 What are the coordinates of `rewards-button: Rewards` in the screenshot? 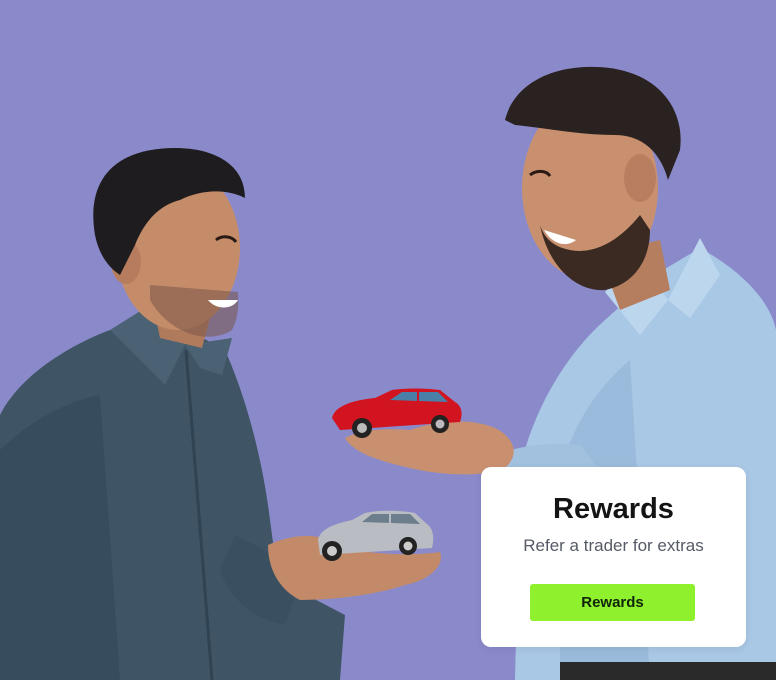 It's located at (612, 602).